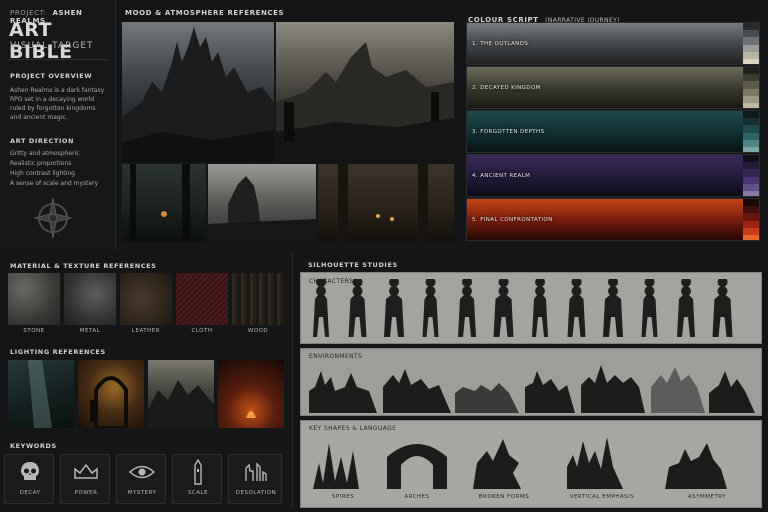 This screenshot has height=512, width=768. What do you see at coordinates (353, 265) in the screenshot?
I see `silhouettes-heading: SILHOUETTE STUDIES` at bounding box center [353, 265].